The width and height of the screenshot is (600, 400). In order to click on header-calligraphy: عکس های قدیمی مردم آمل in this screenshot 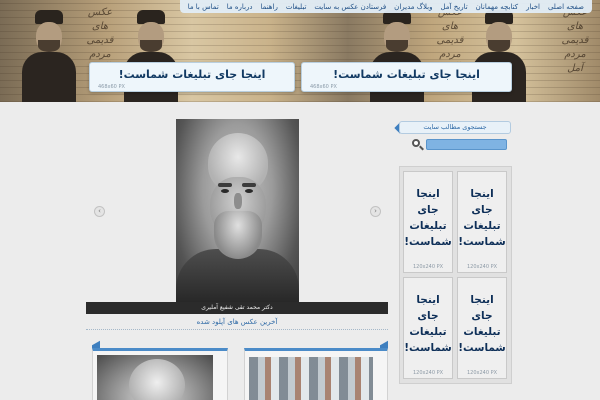, I will do `click(575, 40)`.